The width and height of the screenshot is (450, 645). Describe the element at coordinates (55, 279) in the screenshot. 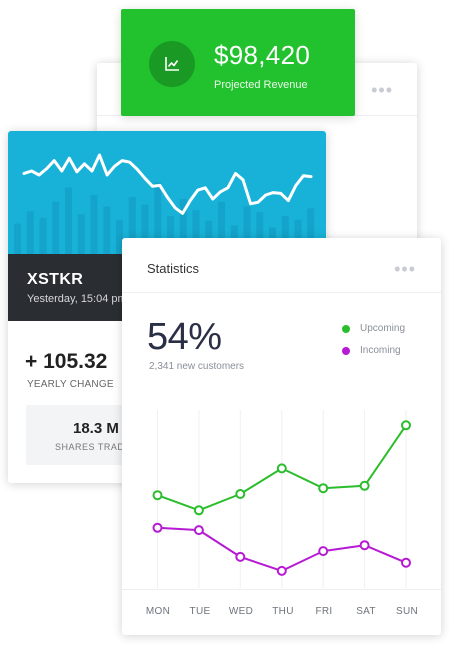

I see `ticker-symbol: XSTKR` at that location.